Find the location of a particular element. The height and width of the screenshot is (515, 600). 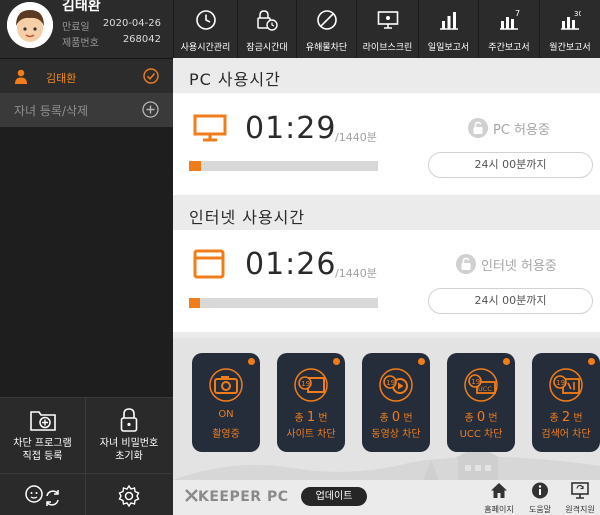

x-logo-icon is located at coordinates (191, 495).